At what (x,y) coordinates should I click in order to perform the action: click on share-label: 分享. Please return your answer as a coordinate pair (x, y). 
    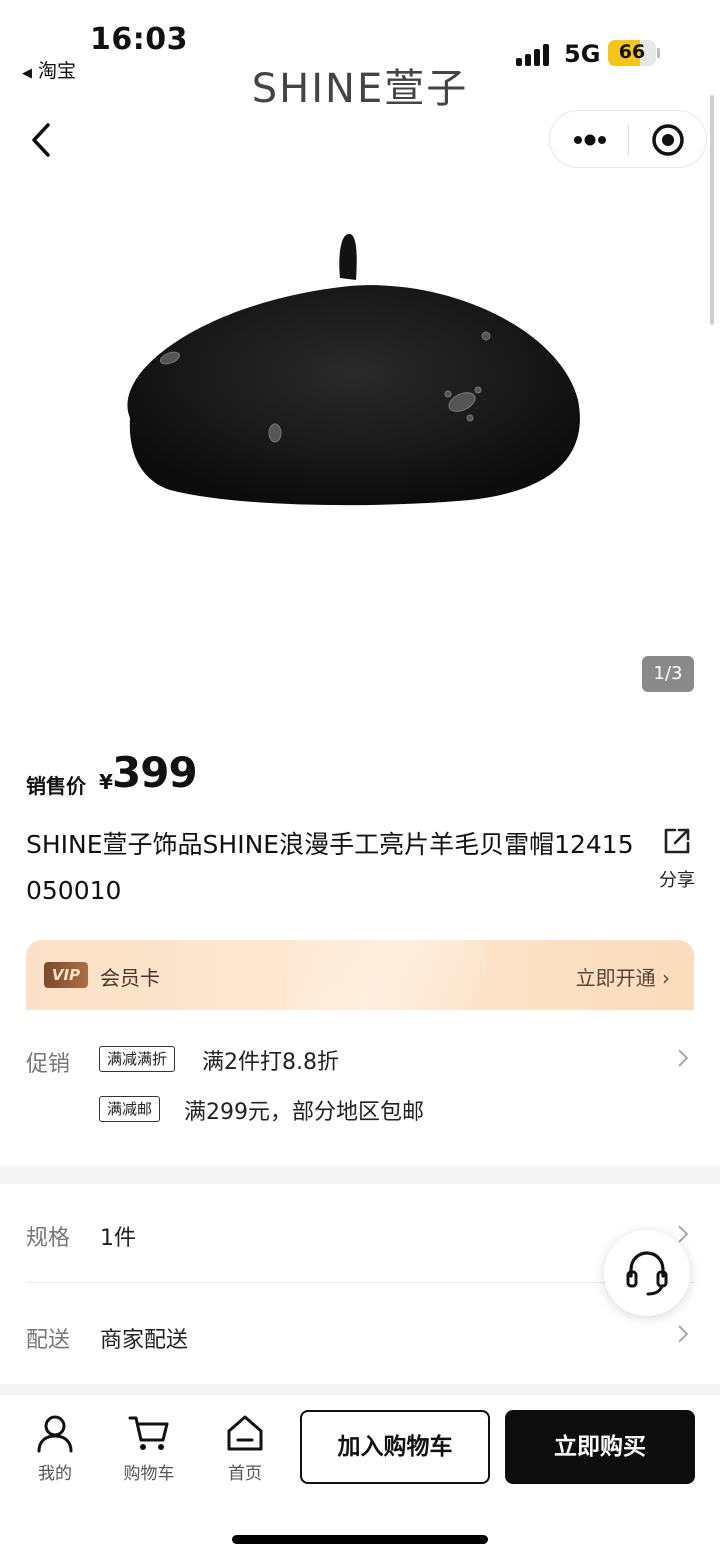
    Looking at the image, I should click on (677, 880).